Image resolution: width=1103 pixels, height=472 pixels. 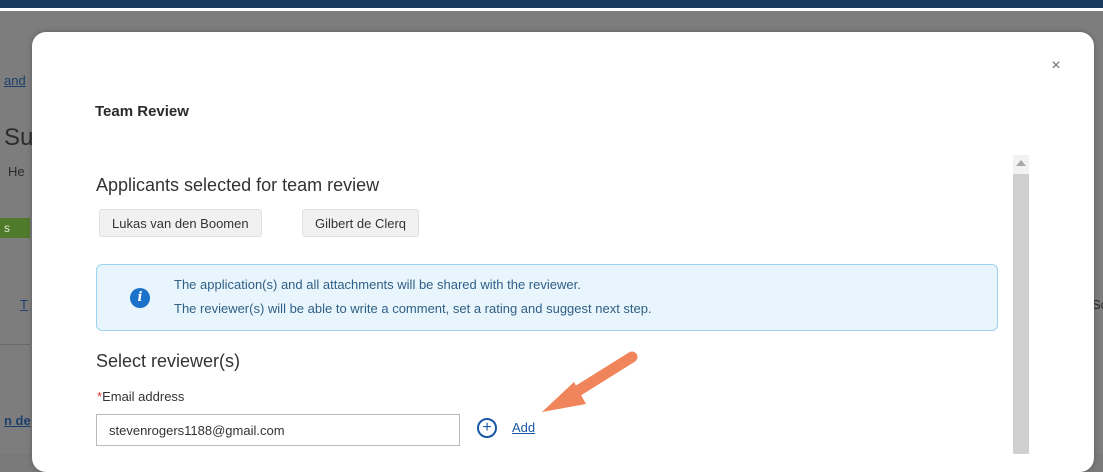 What do you see at coordinates (180, 223) in the screenshot?
I see `applicant-chip: Lukas van den Boomen` at bounding box center [180, 223].